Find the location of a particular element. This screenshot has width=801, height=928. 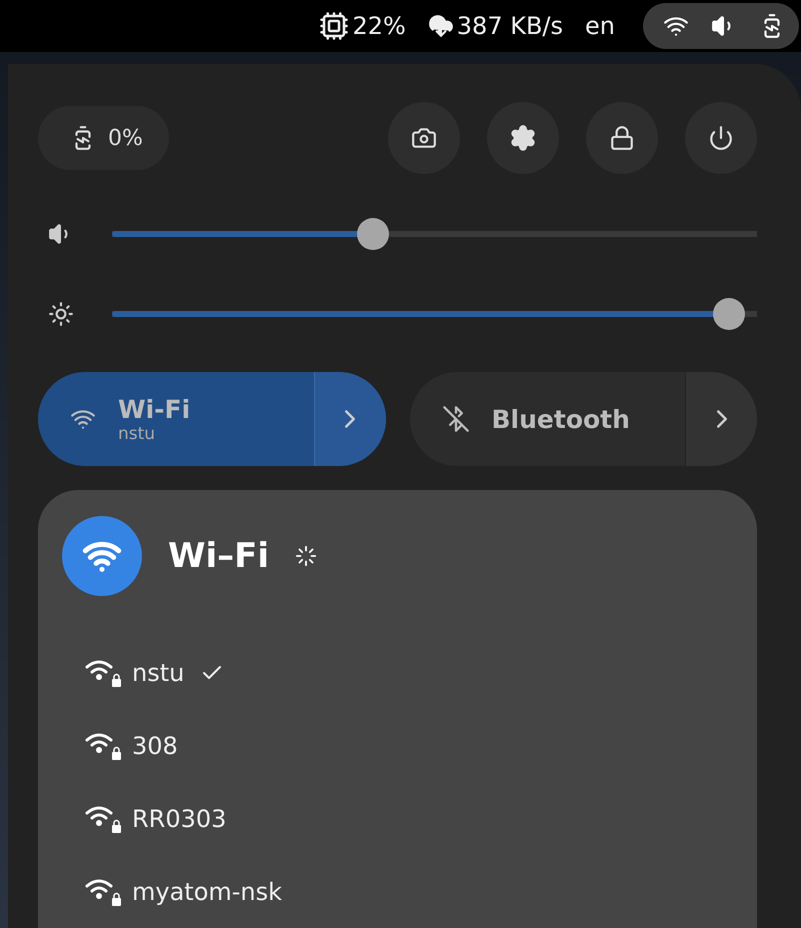

toggle-button: Bluetooth is located at coordinates (583, 419).